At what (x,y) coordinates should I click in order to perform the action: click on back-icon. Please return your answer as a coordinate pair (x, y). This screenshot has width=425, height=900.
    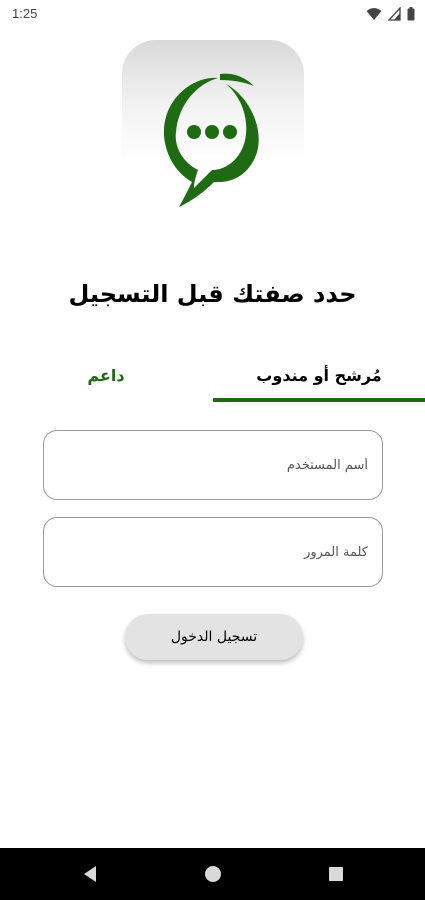
    Looking at the image, I should click on (90, 874).